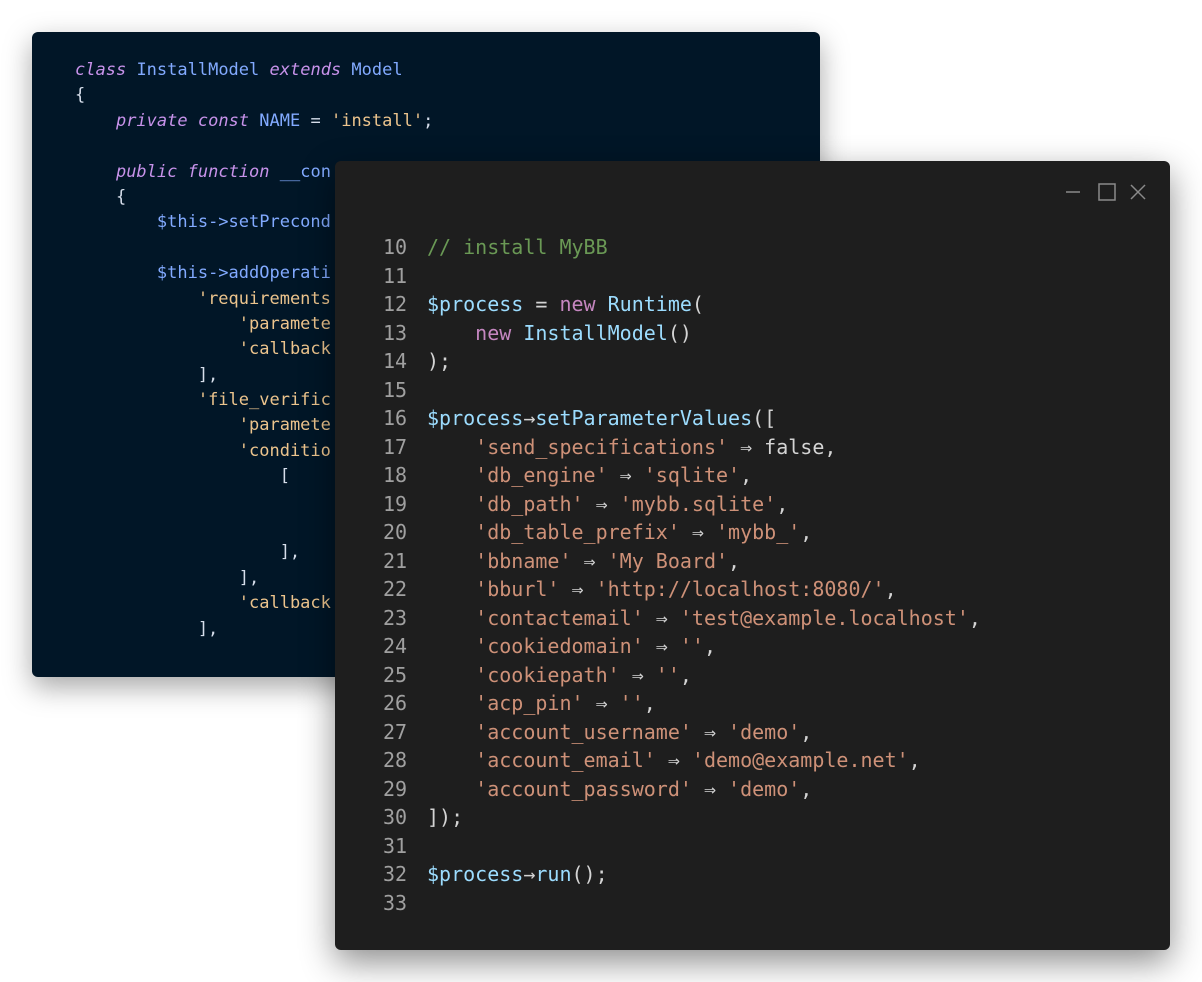 The height and width of the screenshot is (982, 1202). I want to click on code-line: 20 'db_table_prefix' ⇒ 'mybb_',, so click(674, 532).